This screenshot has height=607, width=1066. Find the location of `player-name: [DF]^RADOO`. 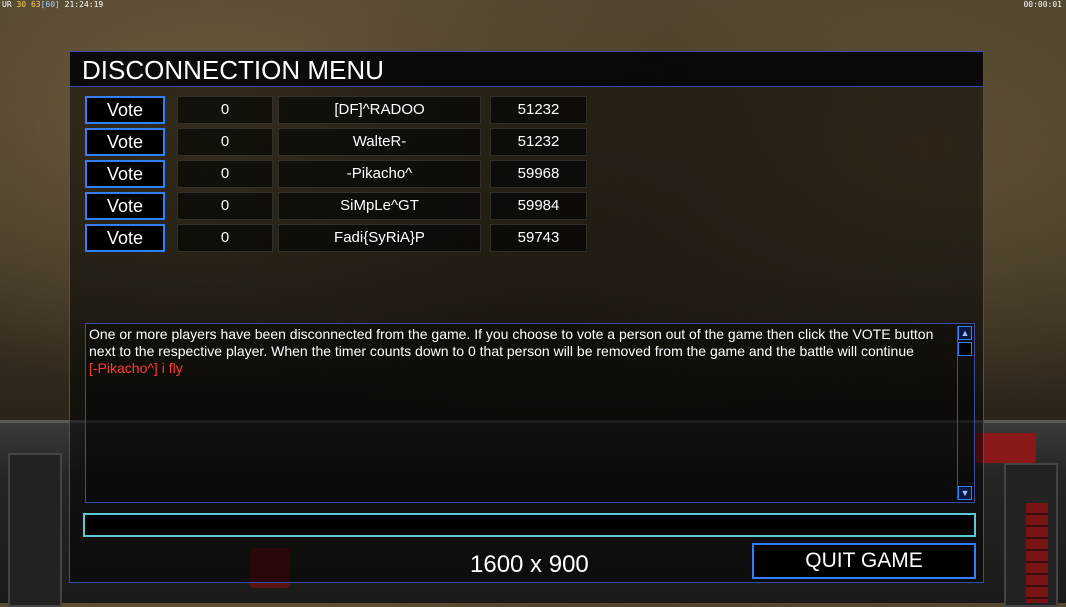

player-name: [DF]^RADOO is located at coordinates (379, 110).